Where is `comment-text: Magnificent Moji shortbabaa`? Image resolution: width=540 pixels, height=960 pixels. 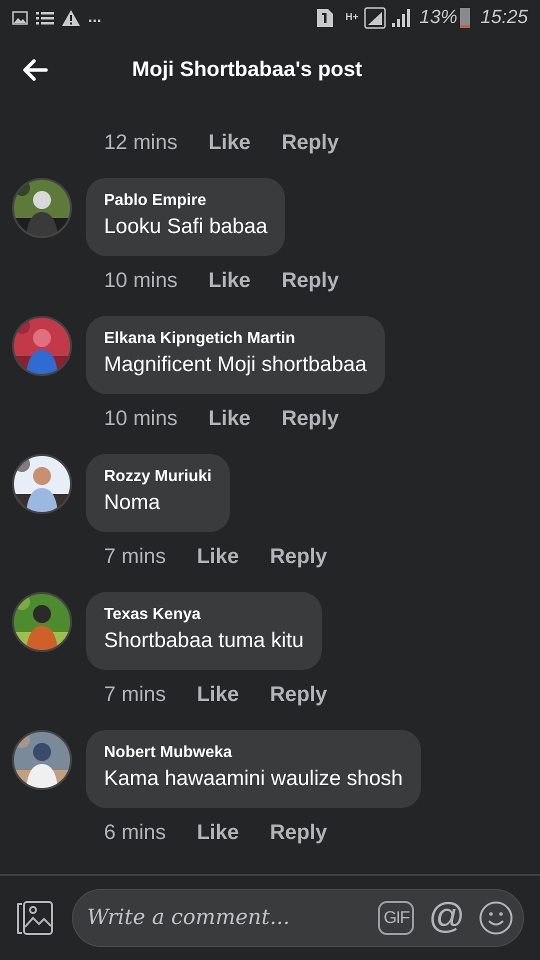
comment-text: Magnificent Moji shortbabaa is located at coordinates (235, 365).